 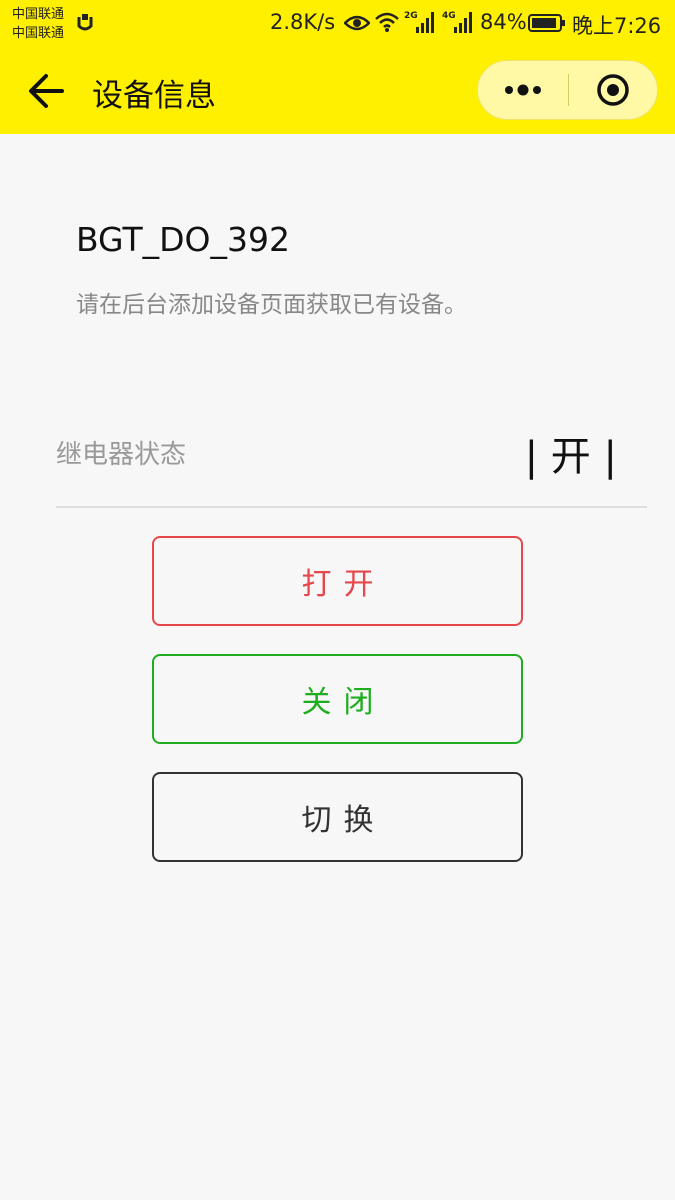 What do you see at coordinates (337, 817) in the screenshot?
I see `toggle-button: 切换` at bounding box center [337, 817].